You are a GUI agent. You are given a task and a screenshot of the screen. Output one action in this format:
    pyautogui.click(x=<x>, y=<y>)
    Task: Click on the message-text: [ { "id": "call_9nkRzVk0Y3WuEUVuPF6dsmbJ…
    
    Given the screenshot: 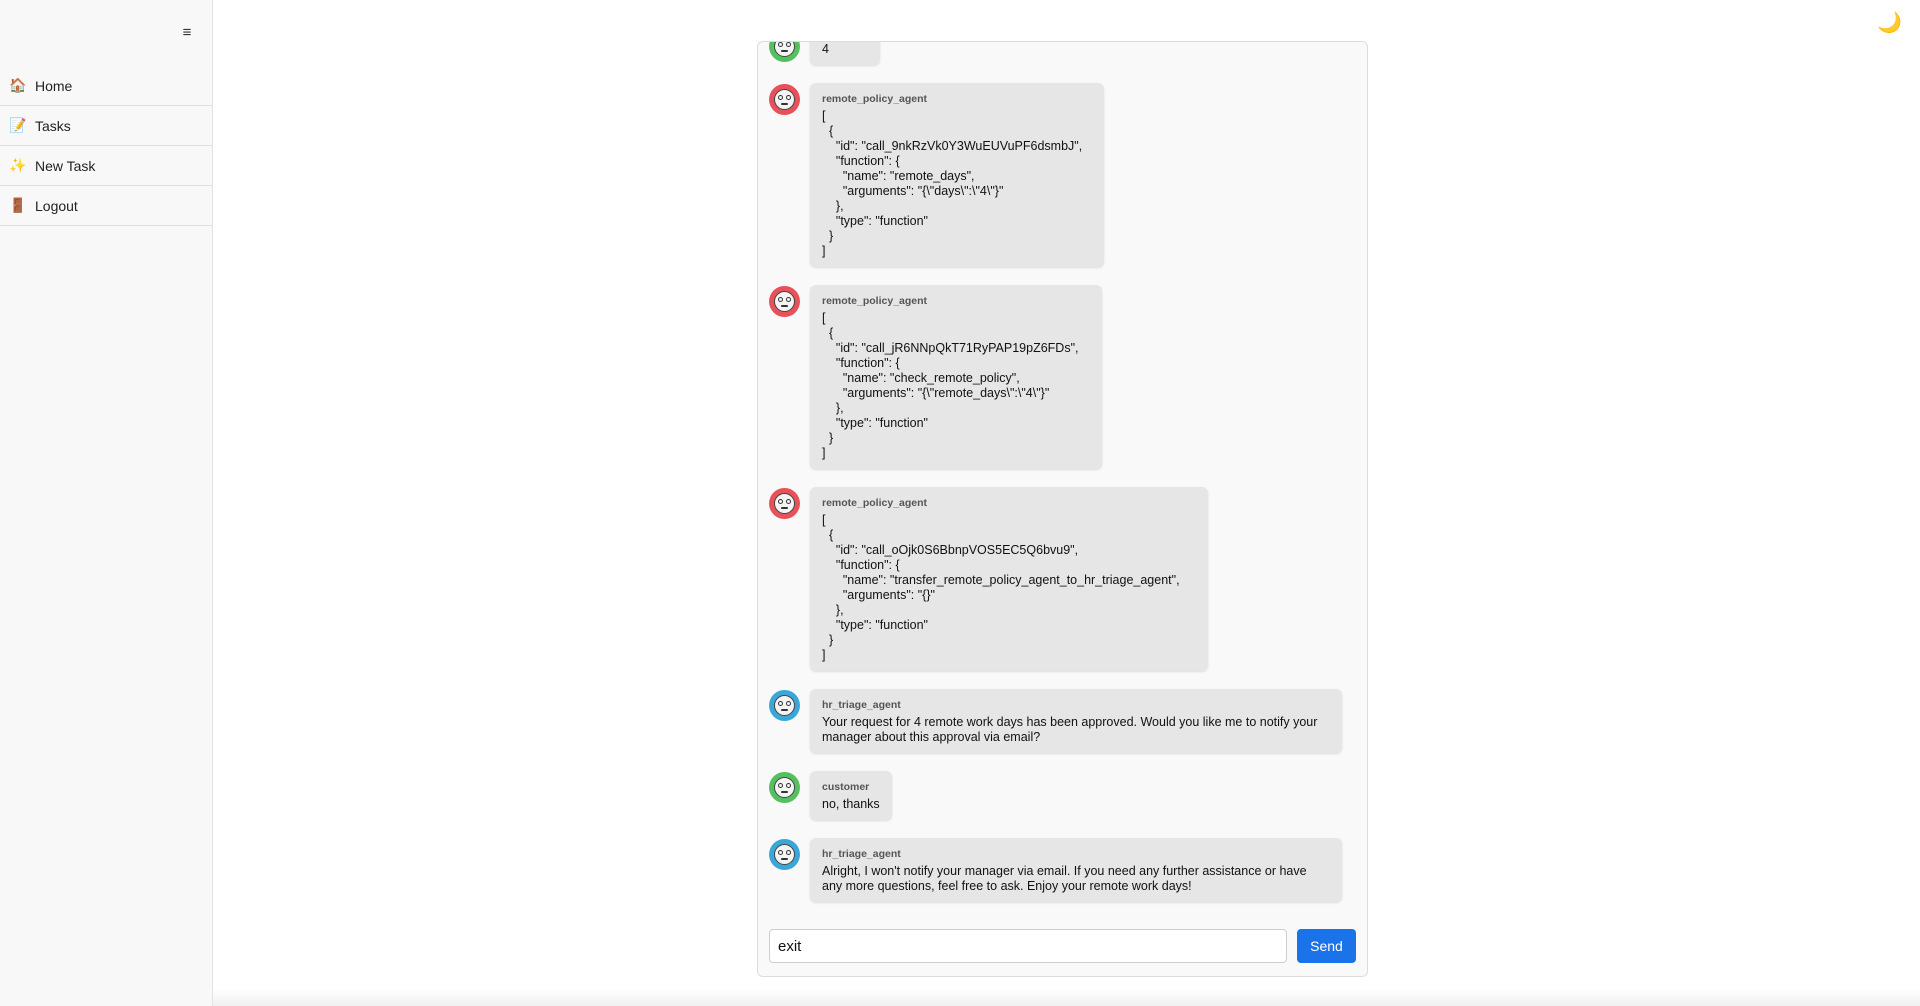 What is the action you would take?
    pyautogui.click(x=952, y=183)
    